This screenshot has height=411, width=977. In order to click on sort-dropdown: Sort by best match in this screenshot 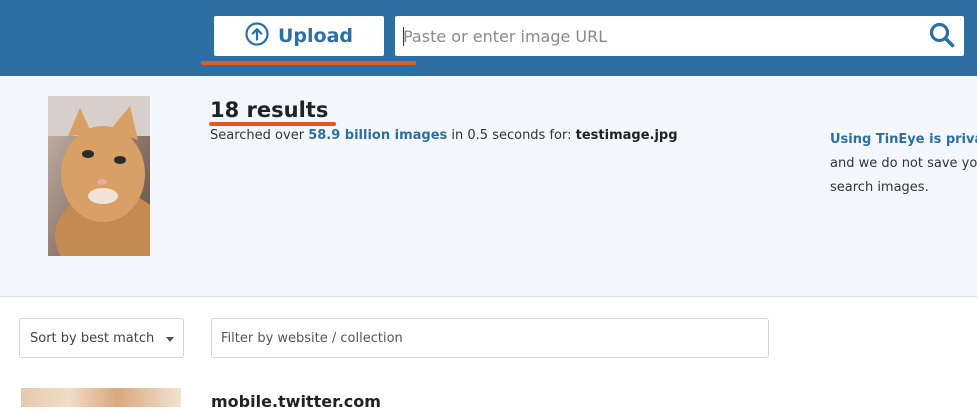, I will do `click(101, 338)`.